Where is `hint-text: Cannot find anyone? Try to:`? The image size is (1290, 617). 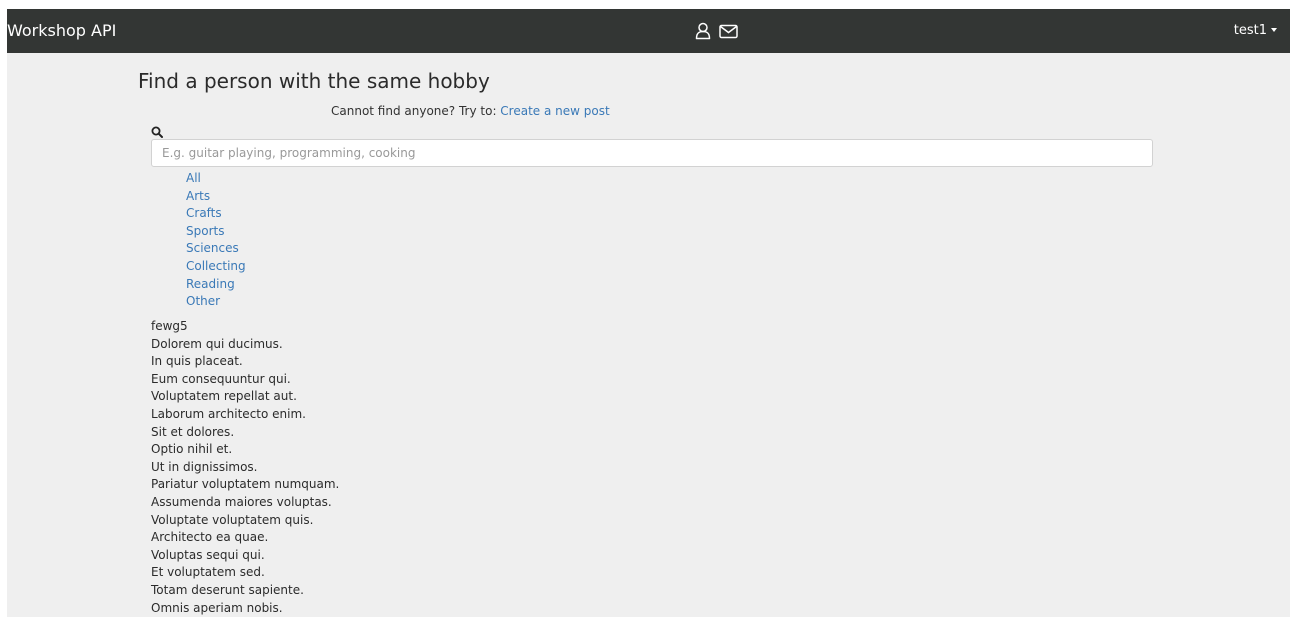
hint-text: Cannot find anyone? Try to: is located at coordinates (416, 111).